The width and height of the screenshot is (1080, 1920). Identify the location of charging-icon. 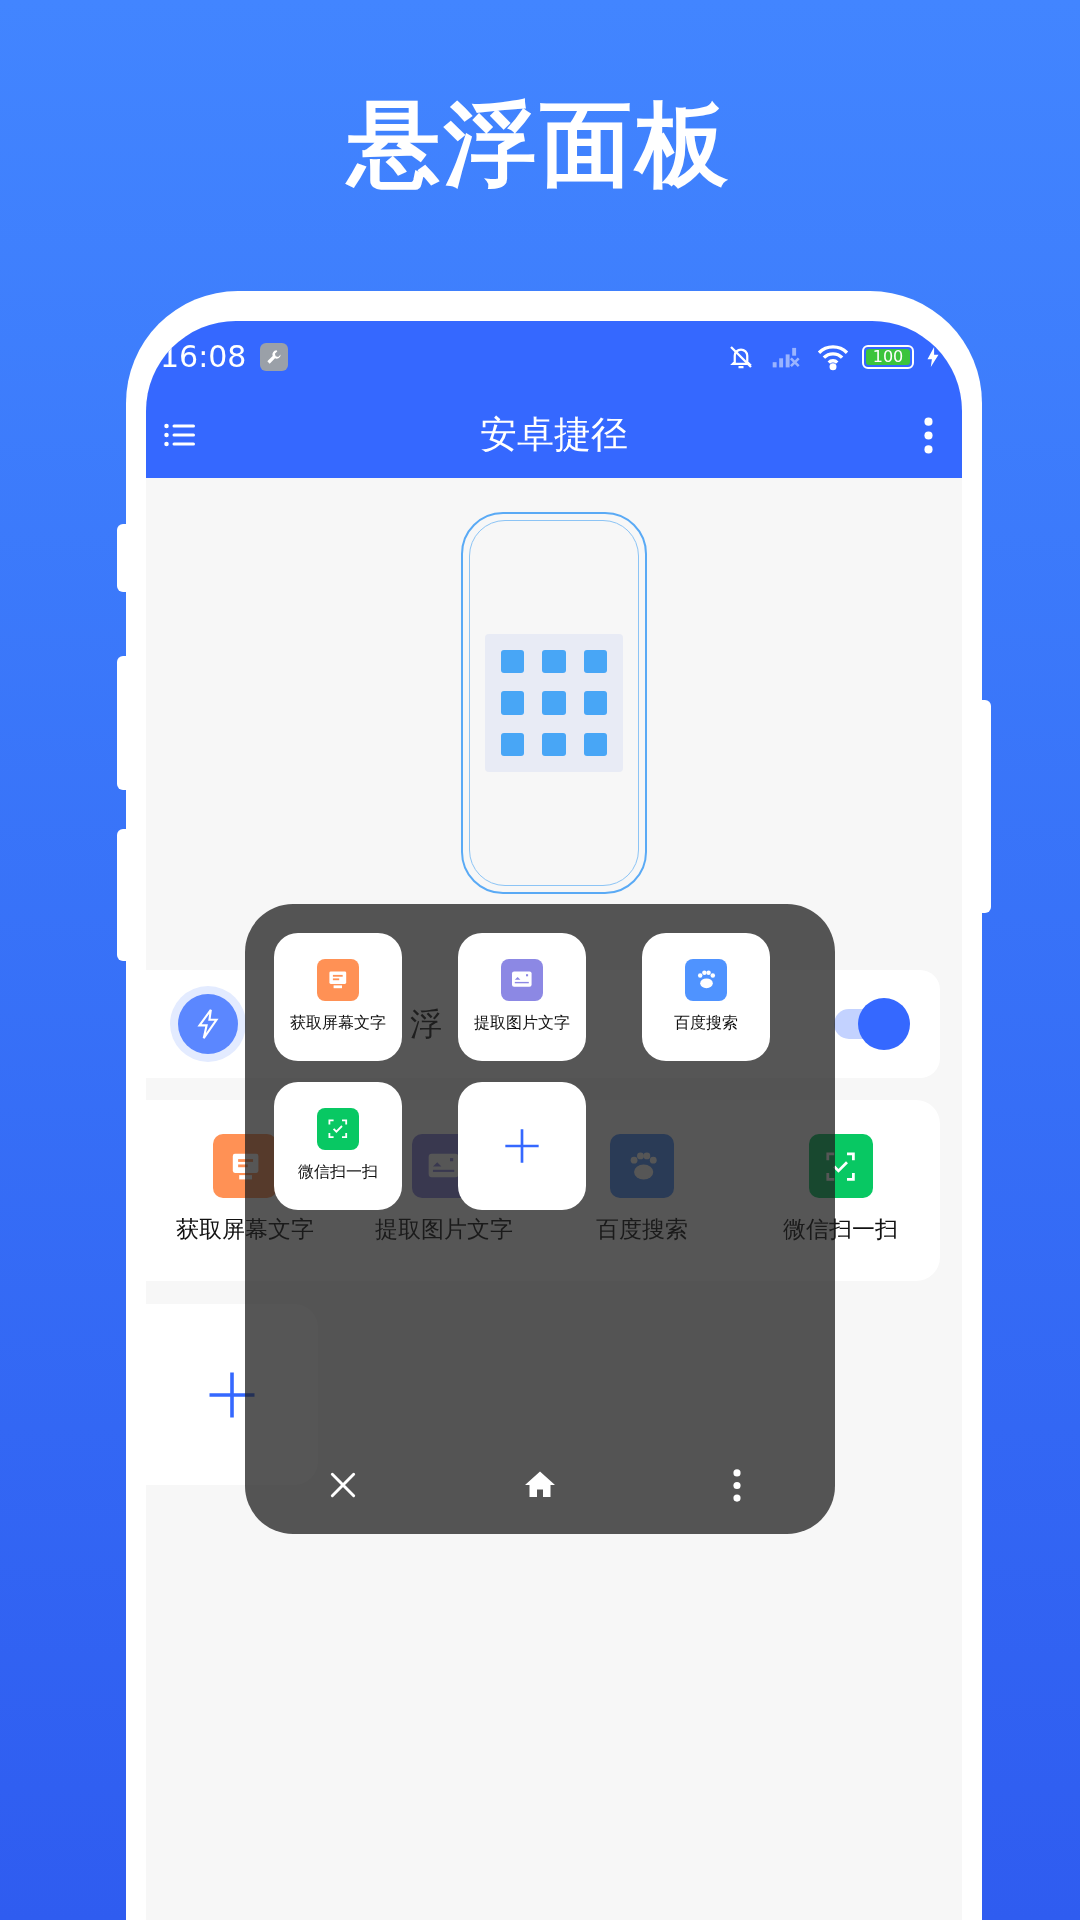
(933, 356).